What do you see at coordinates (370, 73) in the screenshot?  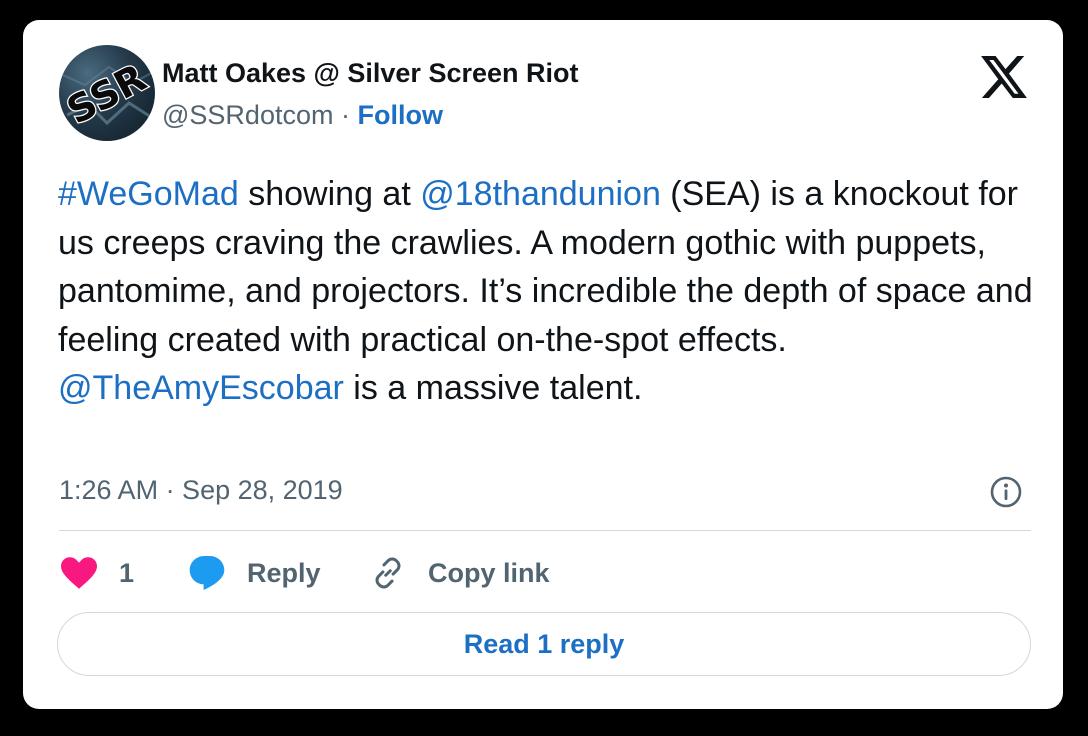 I see `author-display-name: Matt Oakes @ Silver Screen Riot` at bounding box center [370, 73].